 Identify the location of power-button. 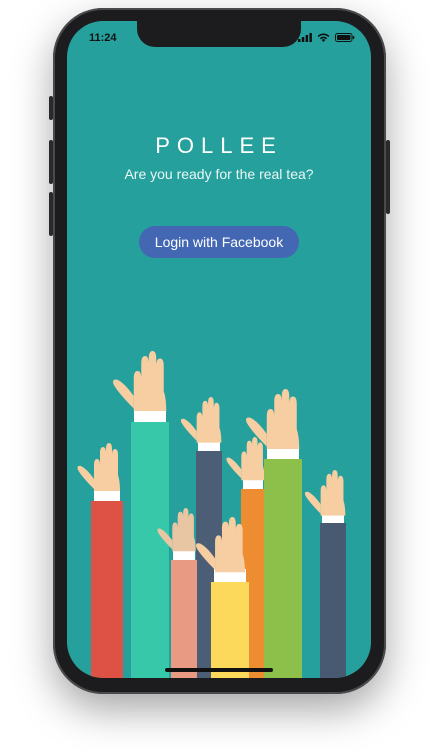
(388, 177).